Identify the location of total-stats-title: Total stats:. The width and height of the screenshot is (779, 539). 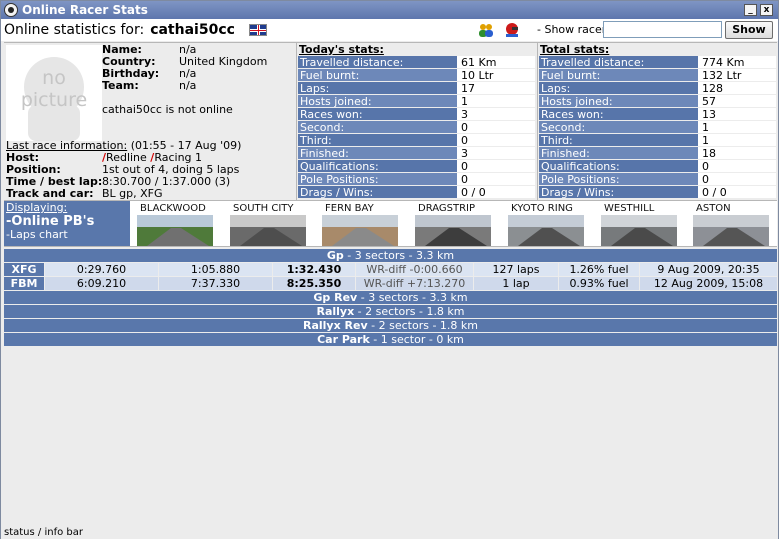
(575, 49).